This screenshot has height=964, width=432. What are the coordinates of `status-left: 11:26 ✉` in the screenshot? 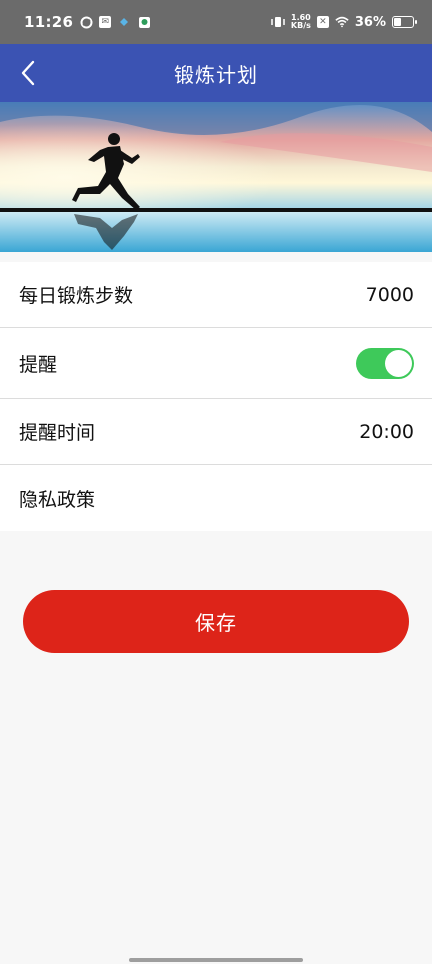 It's located at (87, 22).